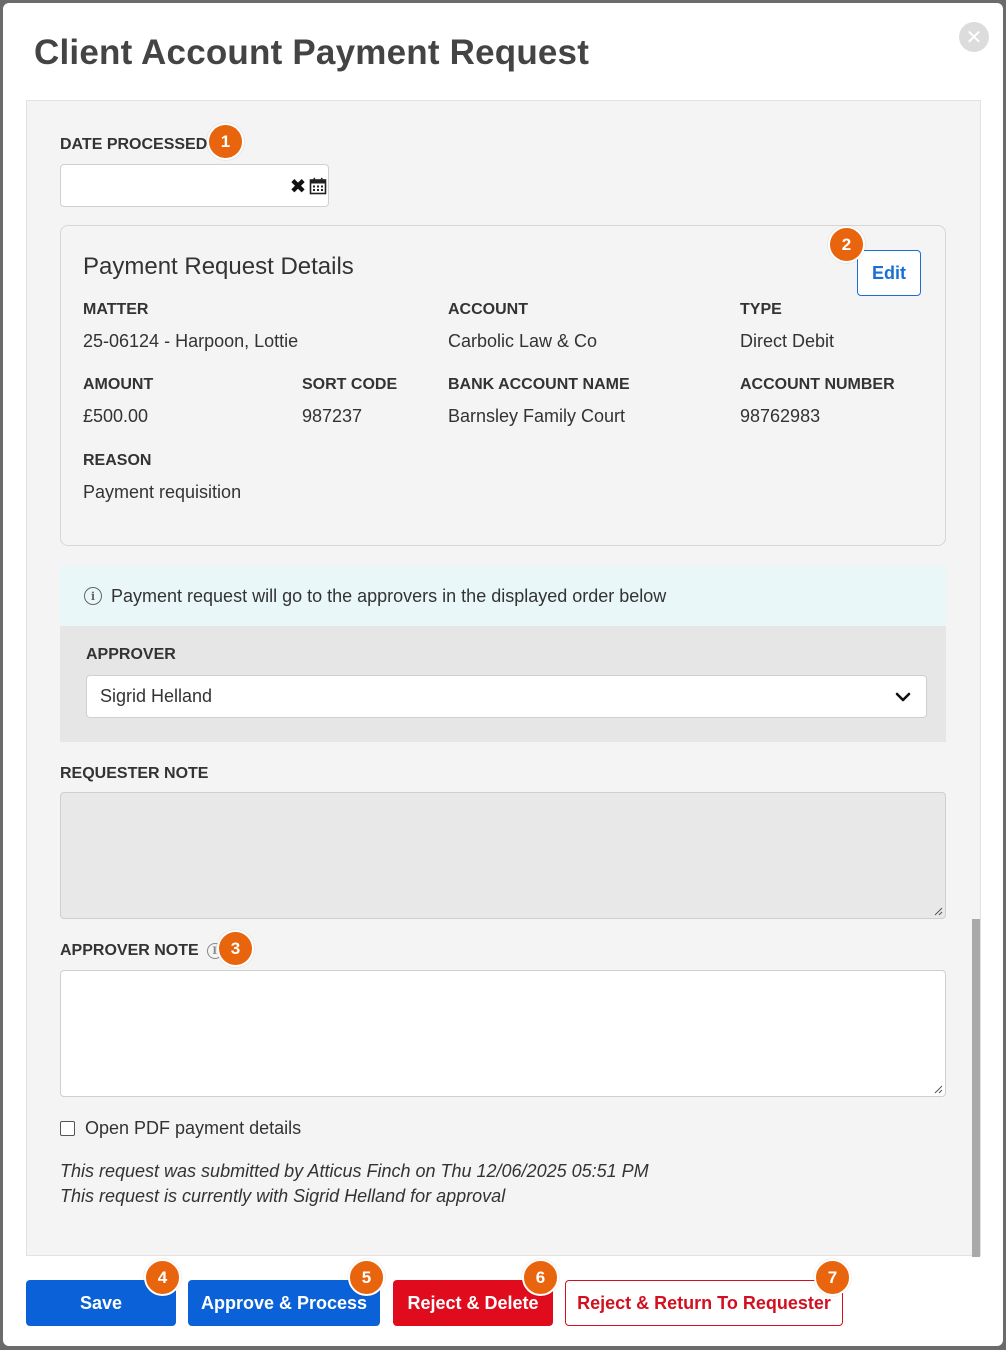 The width and height of the screenshot is (1006, 1350). Describe the element at coordinates (506, 696) in the screenshot. I see `approver-select: Sigrid Helland` at that location.